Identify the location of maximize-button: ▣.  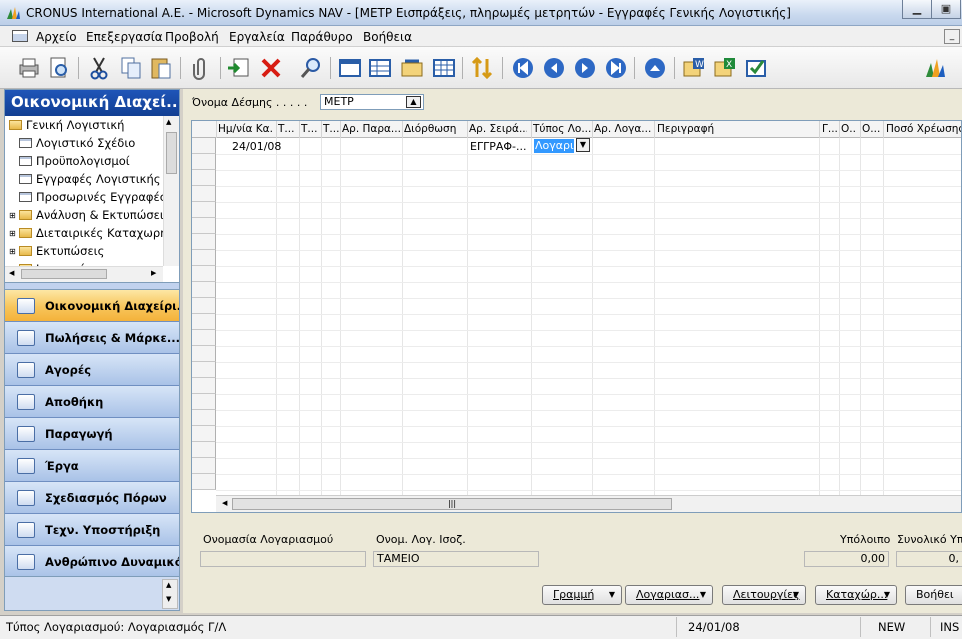
(946, 9).